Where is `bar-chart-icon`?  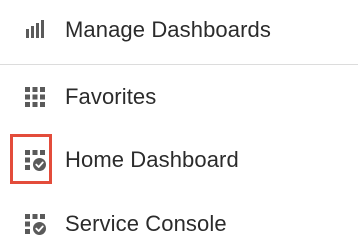 bar-chart-icon is located at coordinates (35, 29).